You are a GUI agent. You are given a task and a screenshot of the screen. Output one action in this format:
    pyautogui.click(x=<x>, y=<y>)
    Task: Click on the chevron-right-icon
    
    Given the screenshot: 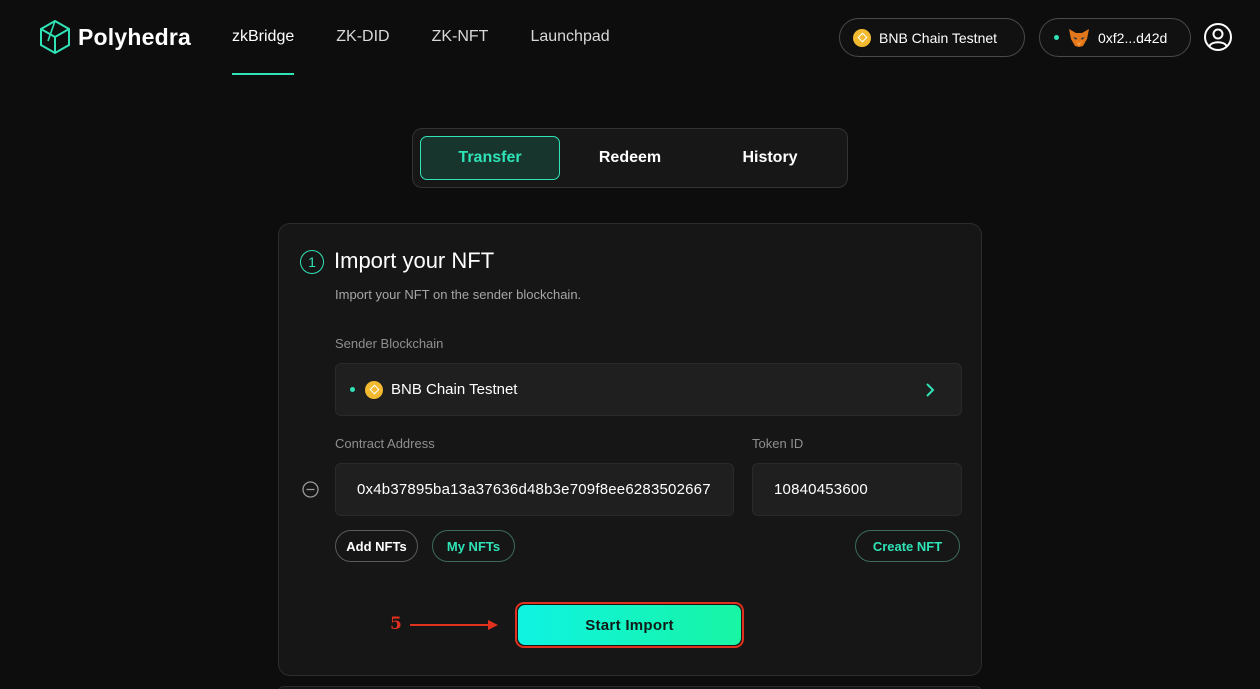 What is the action you would take?
    pyautogui.click(x=930, y=390)
    